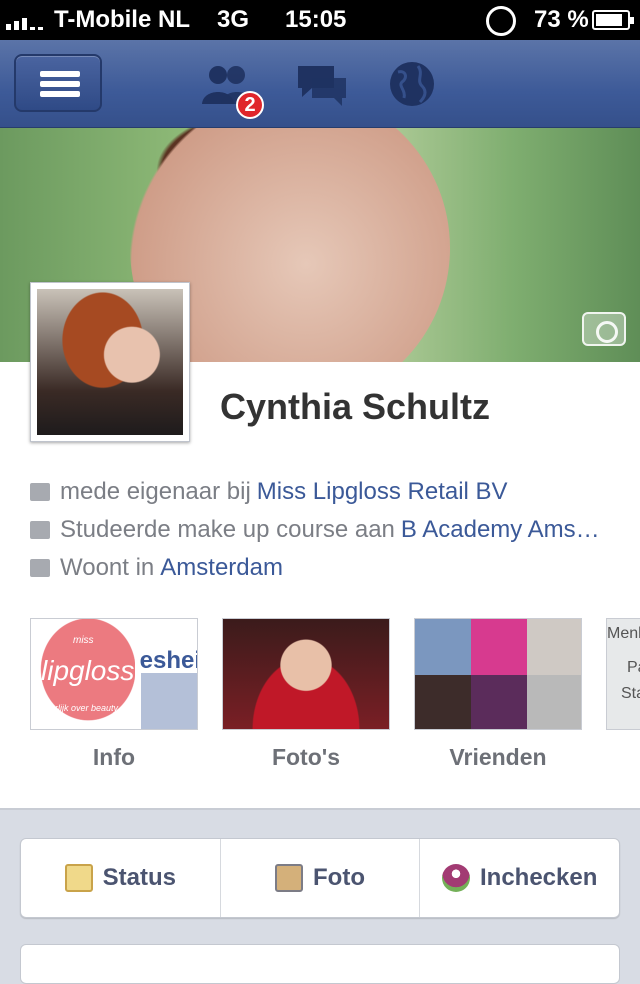 The width and height of the screenshot is (640, 984). Describe the element at coordinates (168, 660) in the screenshot. I see `info-tile-partial-text: eshei` at that location.